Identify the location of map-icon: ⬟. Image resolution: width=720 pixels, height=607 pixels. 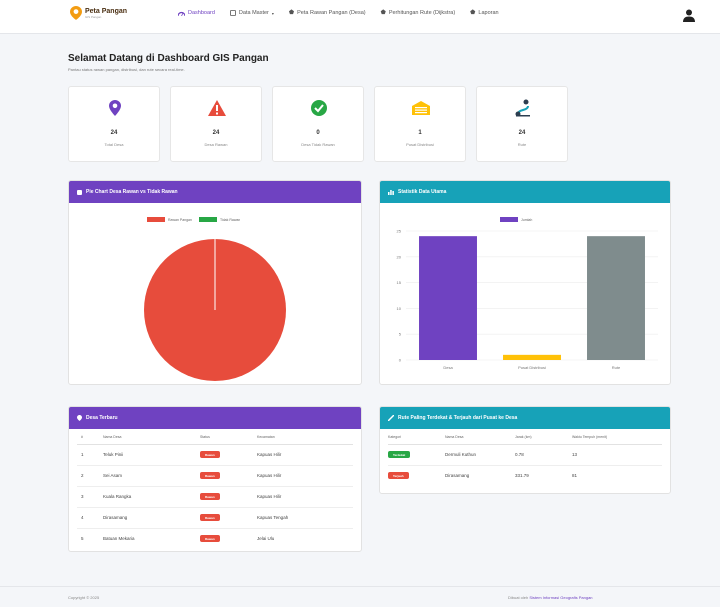
(291, 13).